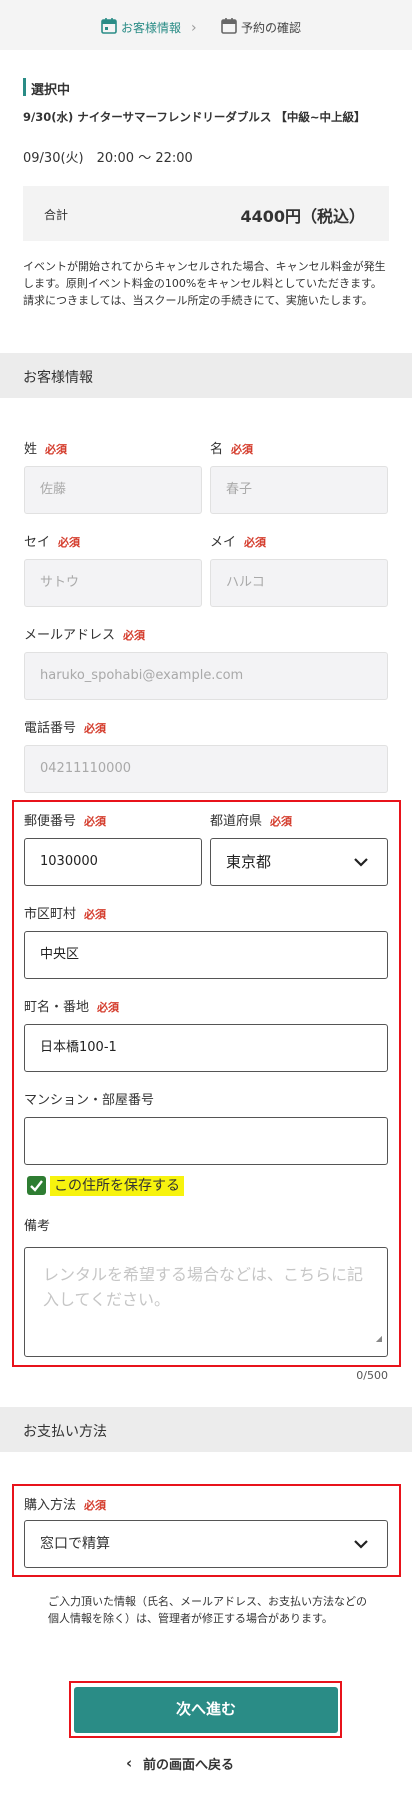 This screenshot has height=1810, width=412. Describe the element at coordinates (37, 542) in the screenshot. I see `label-text: セイ` at that location.